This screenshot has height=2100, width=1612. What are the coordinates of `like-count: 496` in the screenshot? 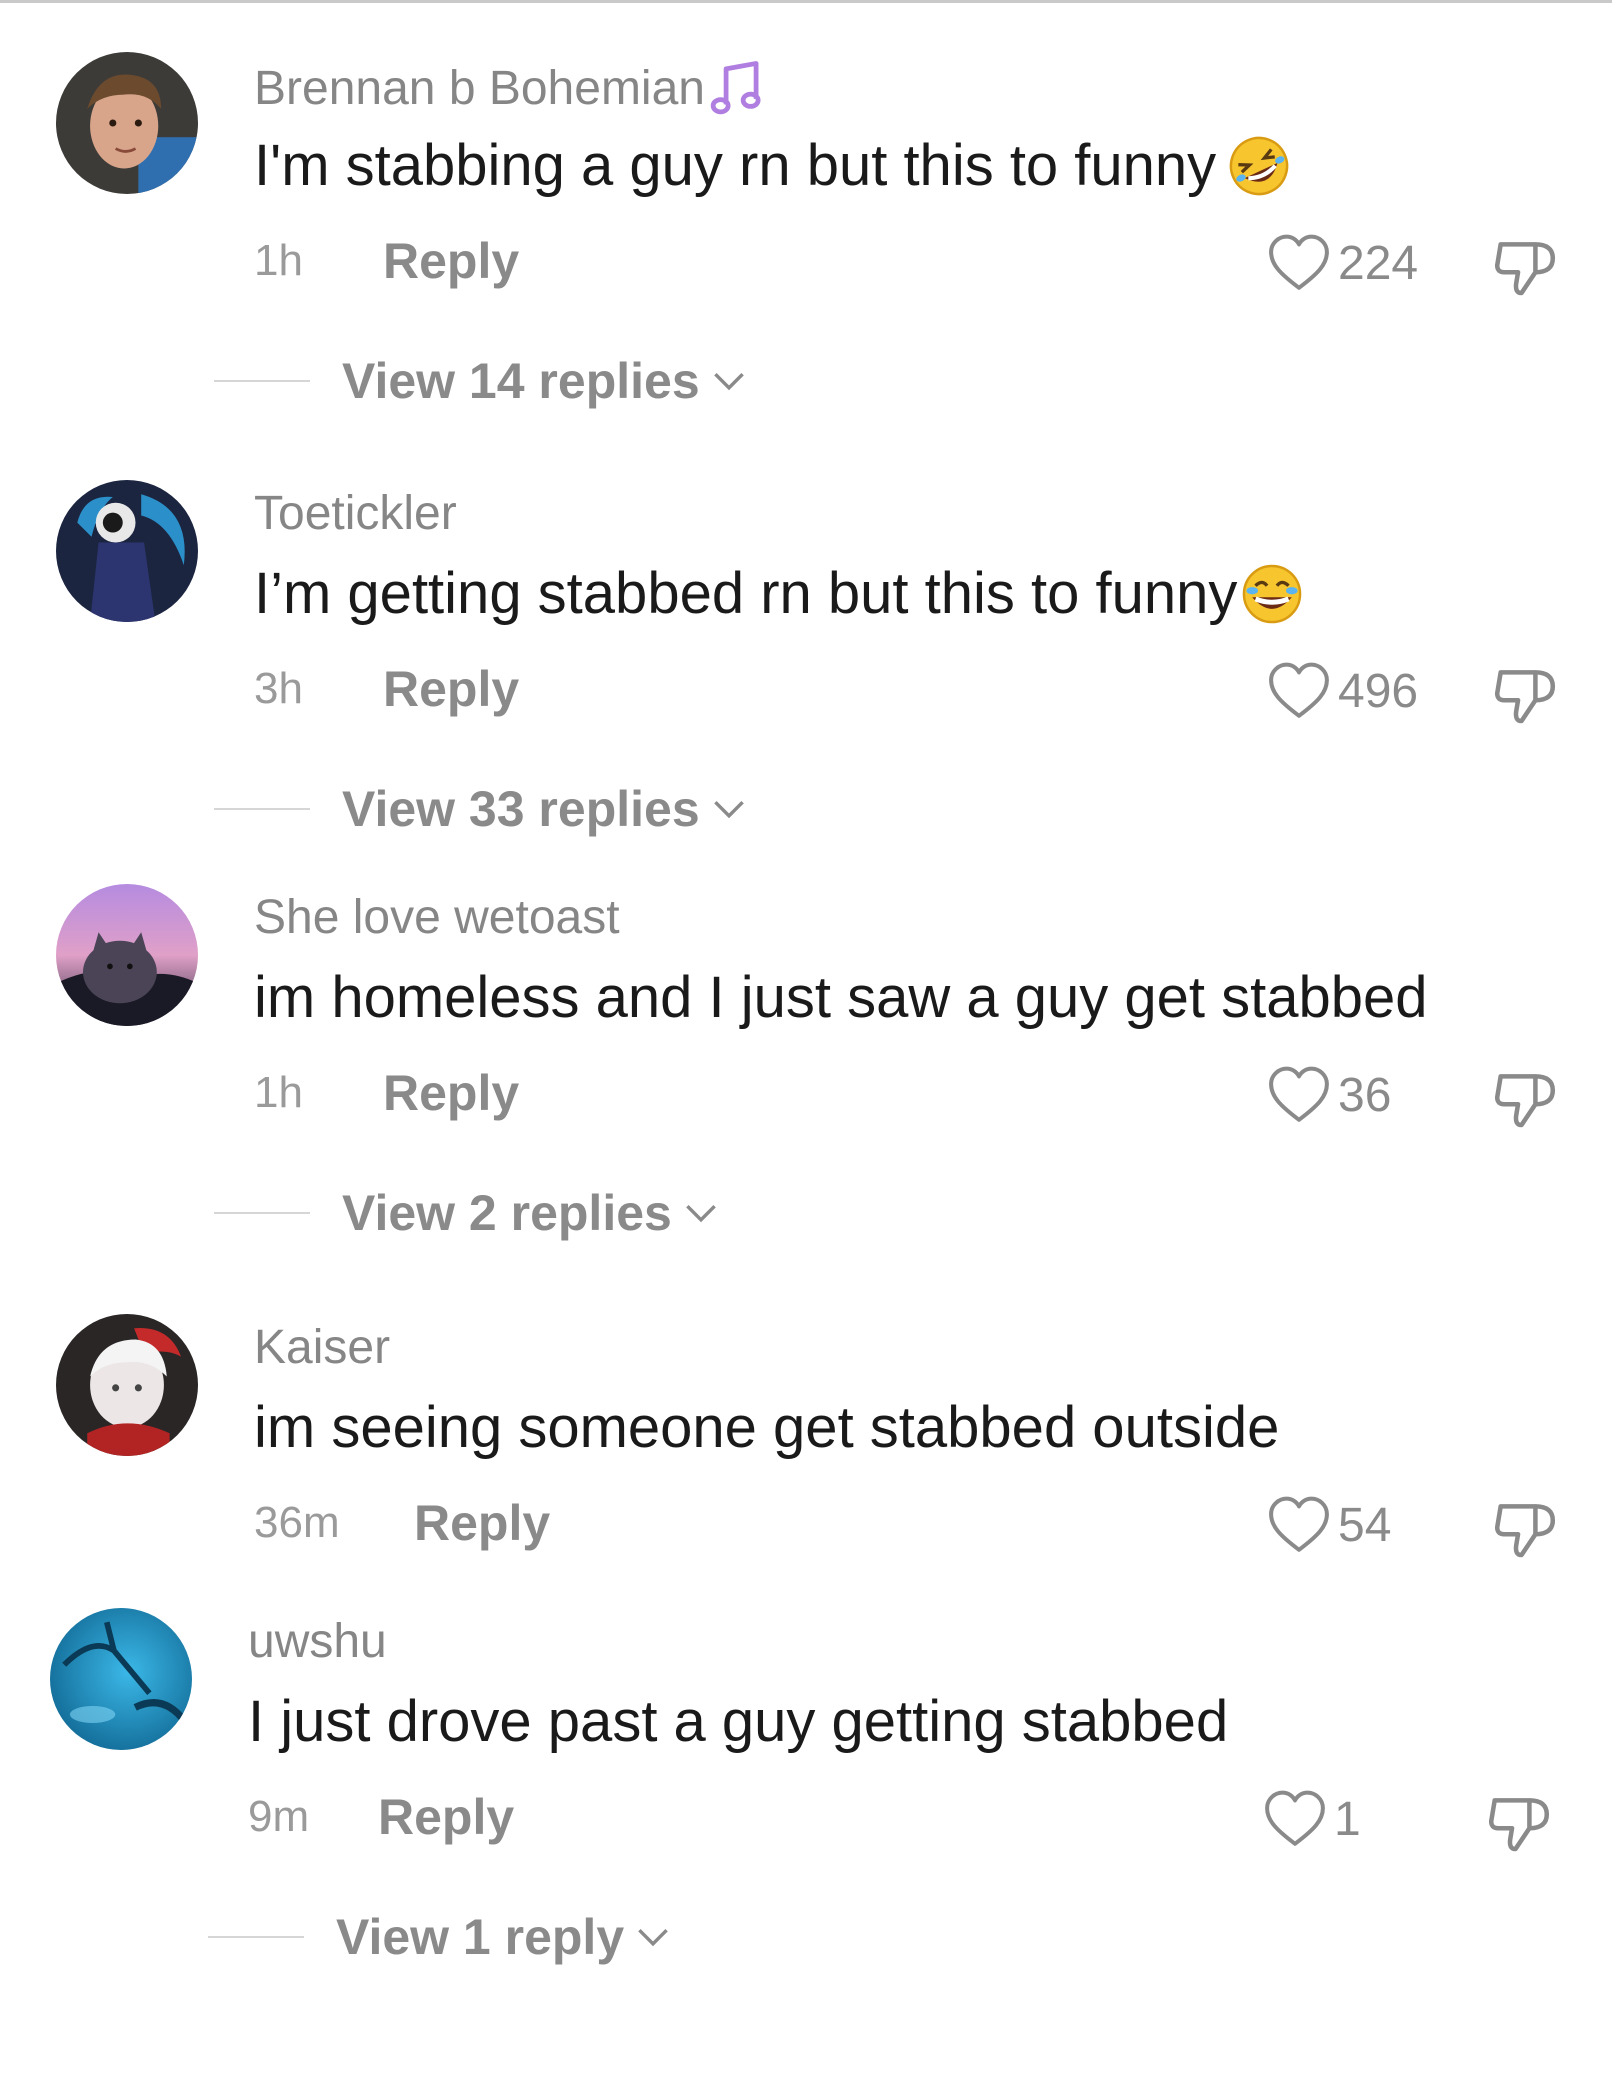 It's located at (1378, 691).